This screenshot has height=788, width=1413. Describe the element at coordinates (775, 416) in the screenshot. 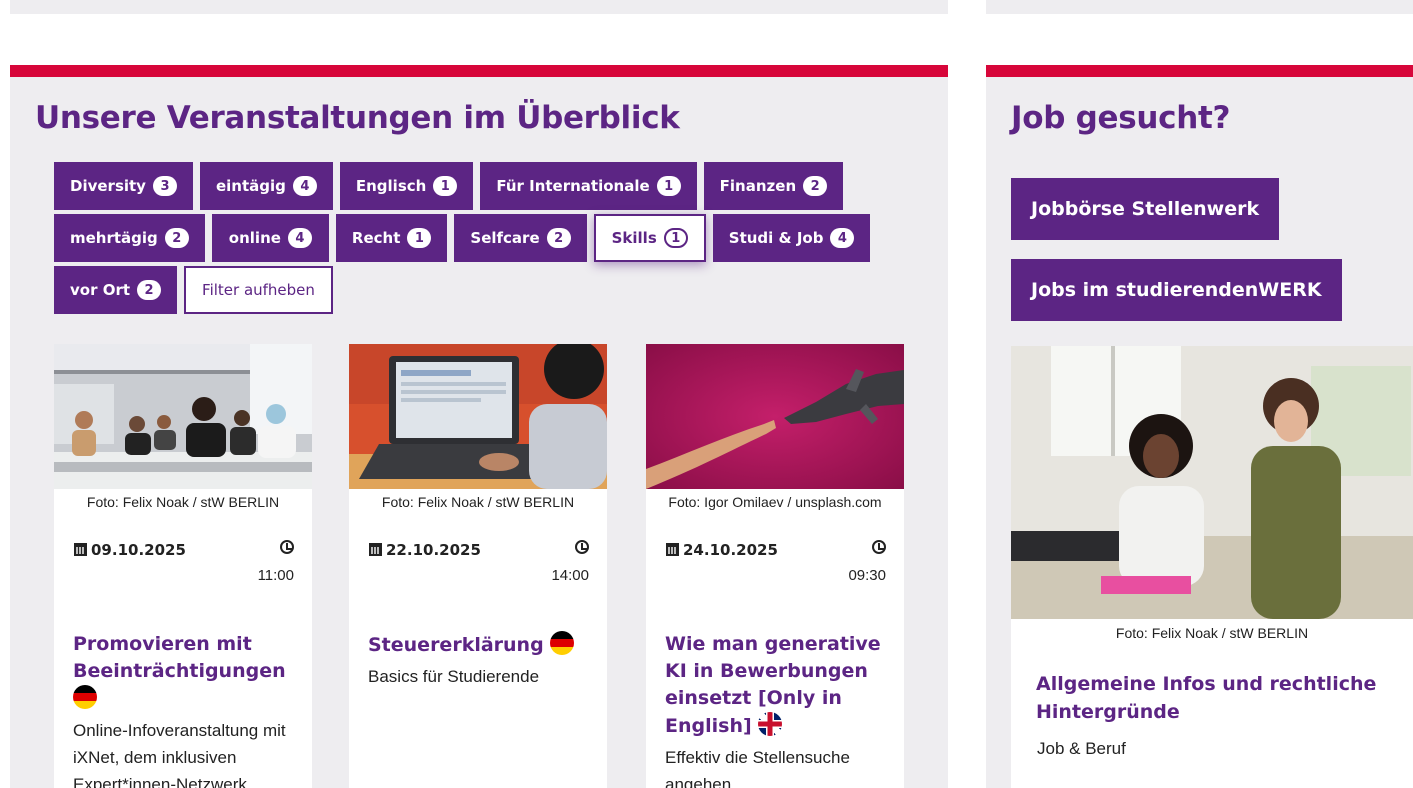

I see `event-image-robot-hand` at that location.